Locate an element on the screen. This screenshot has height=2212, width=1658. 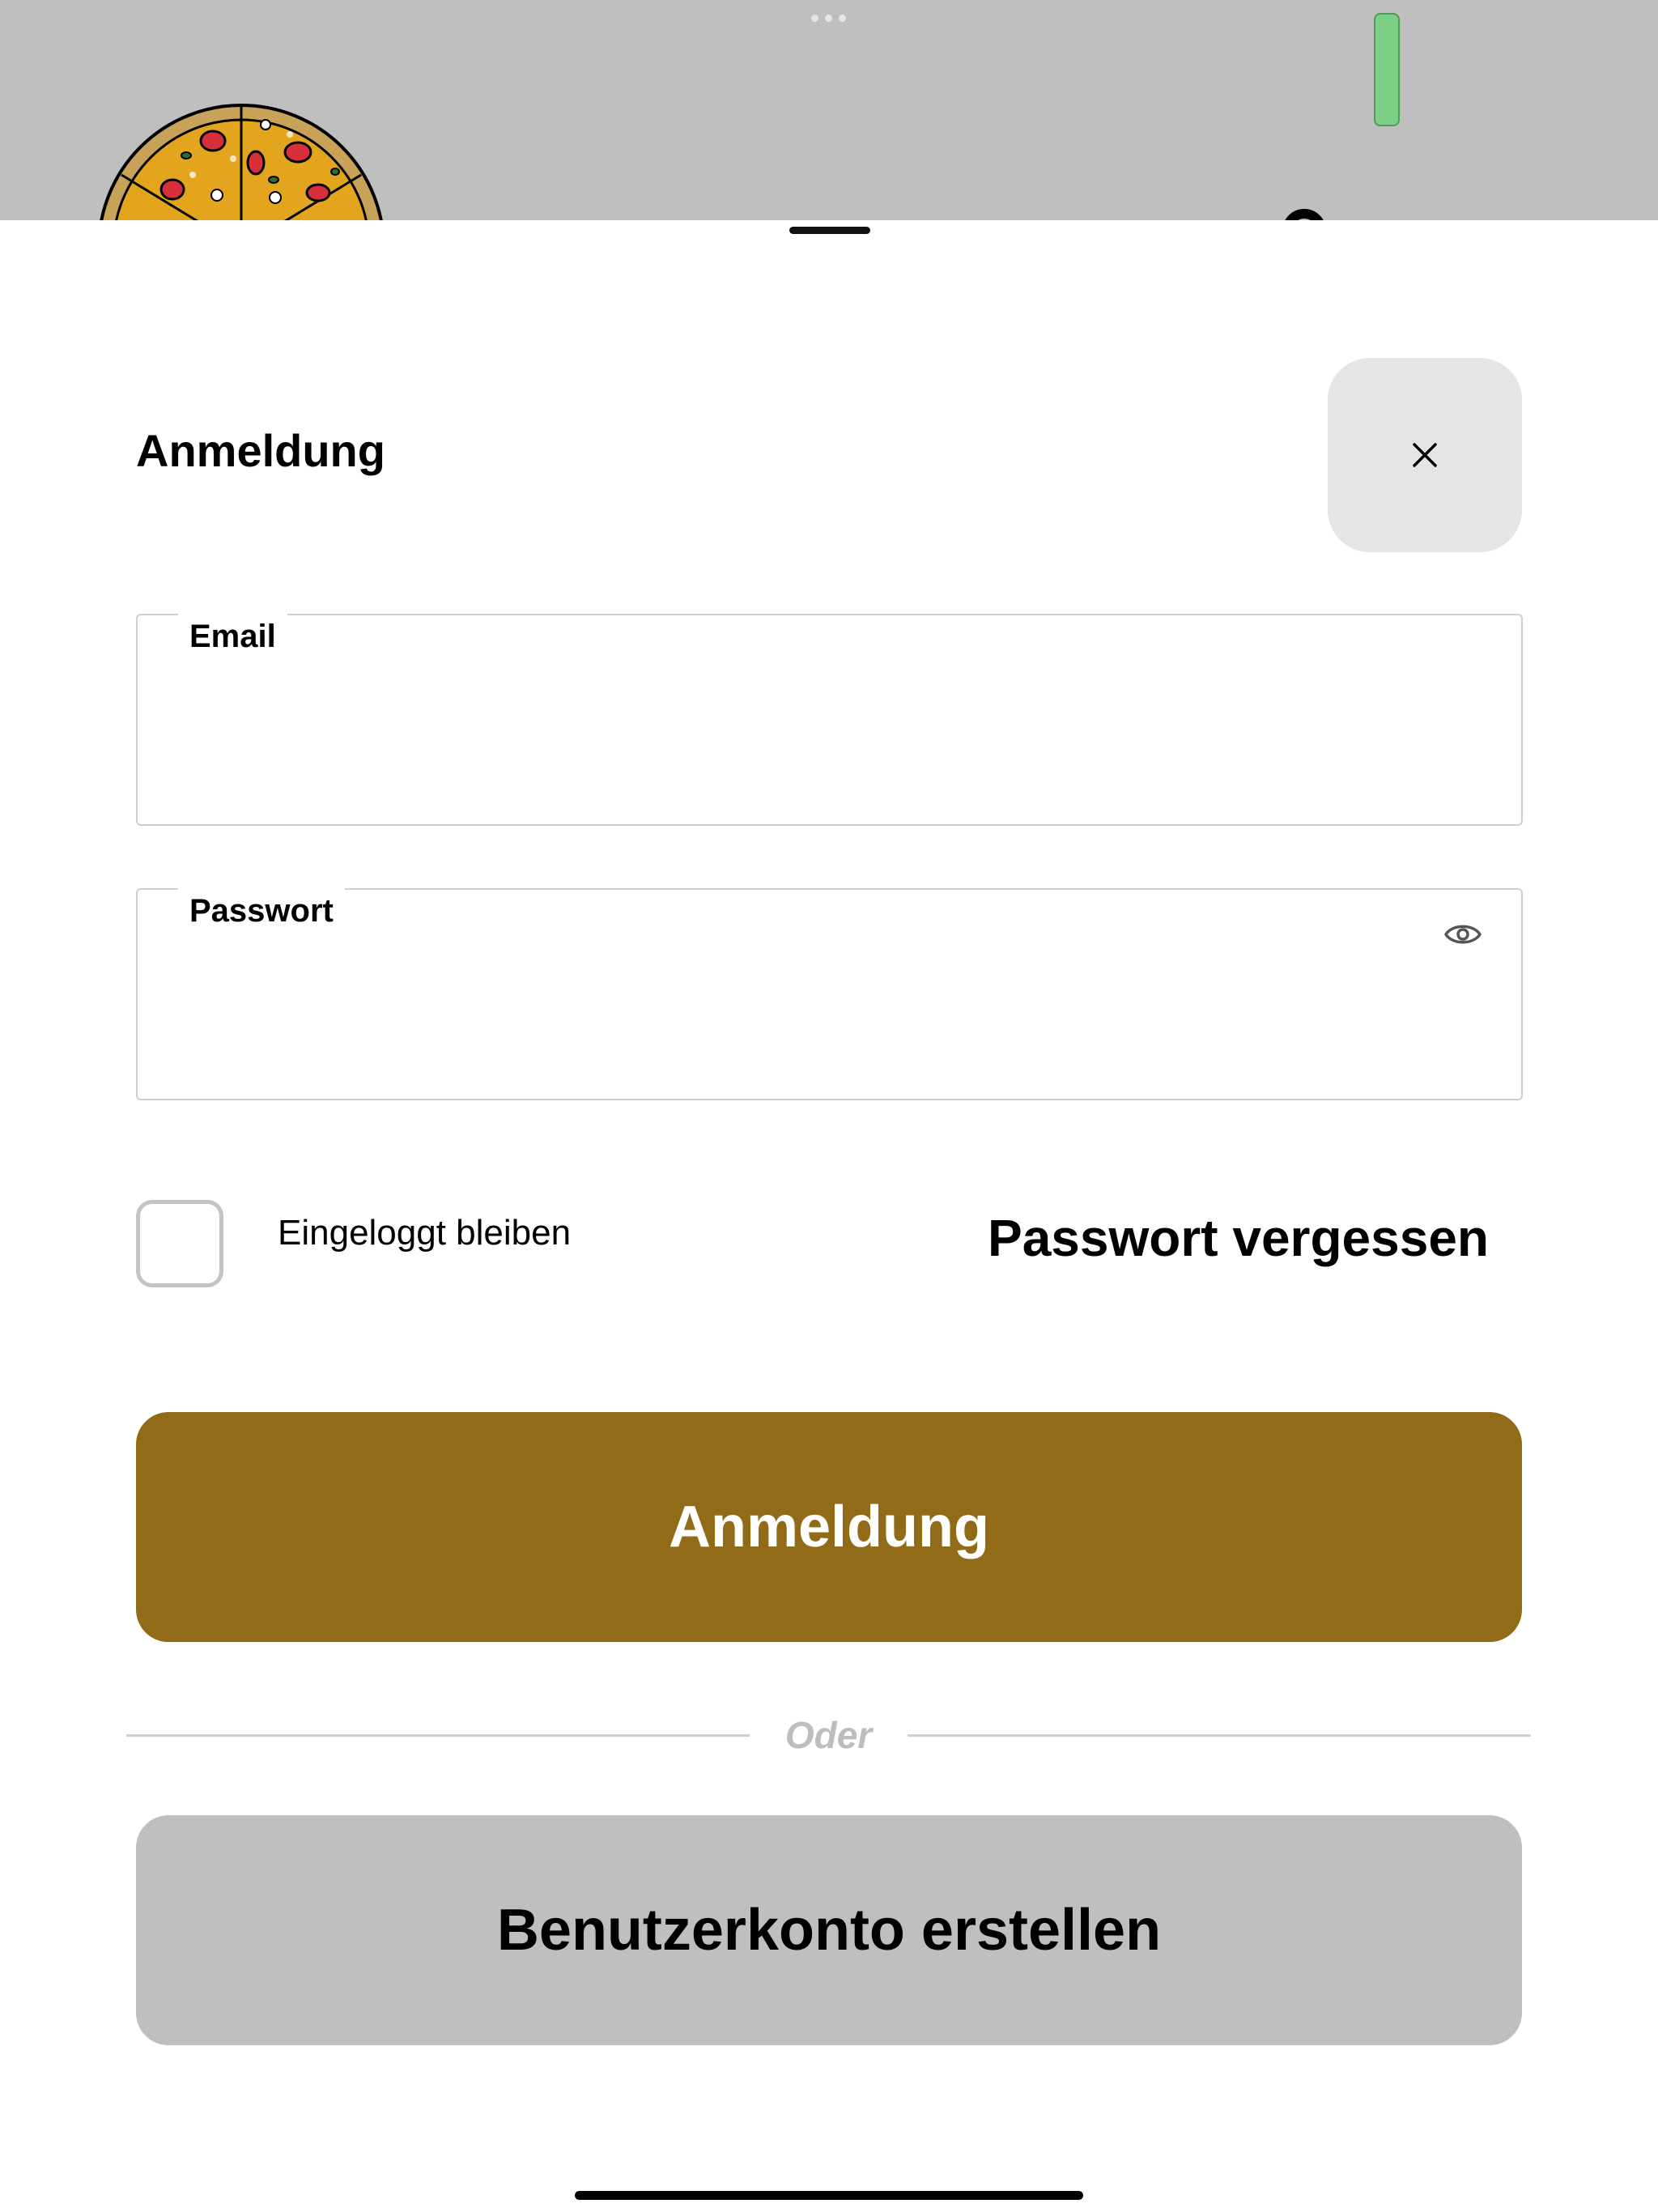
divider-line-left is located at coordinates (438, 1736).